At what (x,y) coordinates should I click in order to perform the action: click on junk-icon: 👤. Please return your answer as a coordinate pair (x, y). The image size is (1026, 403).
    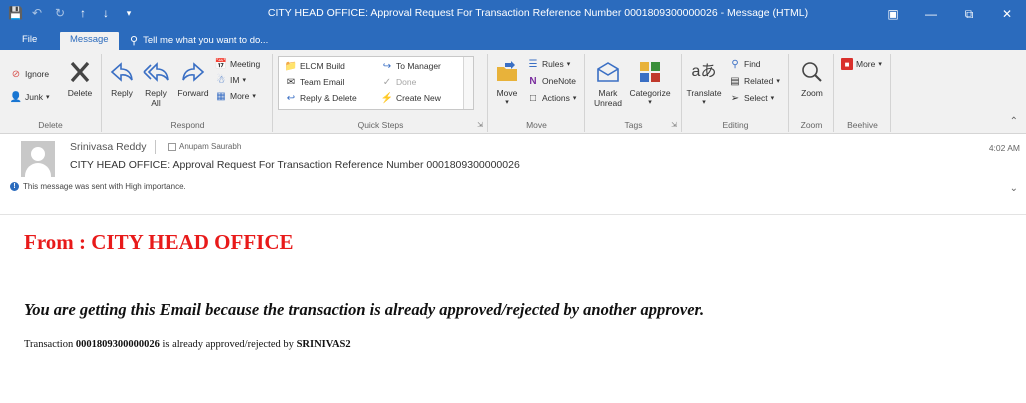
    Looking at the image, I should click on (16, 97).